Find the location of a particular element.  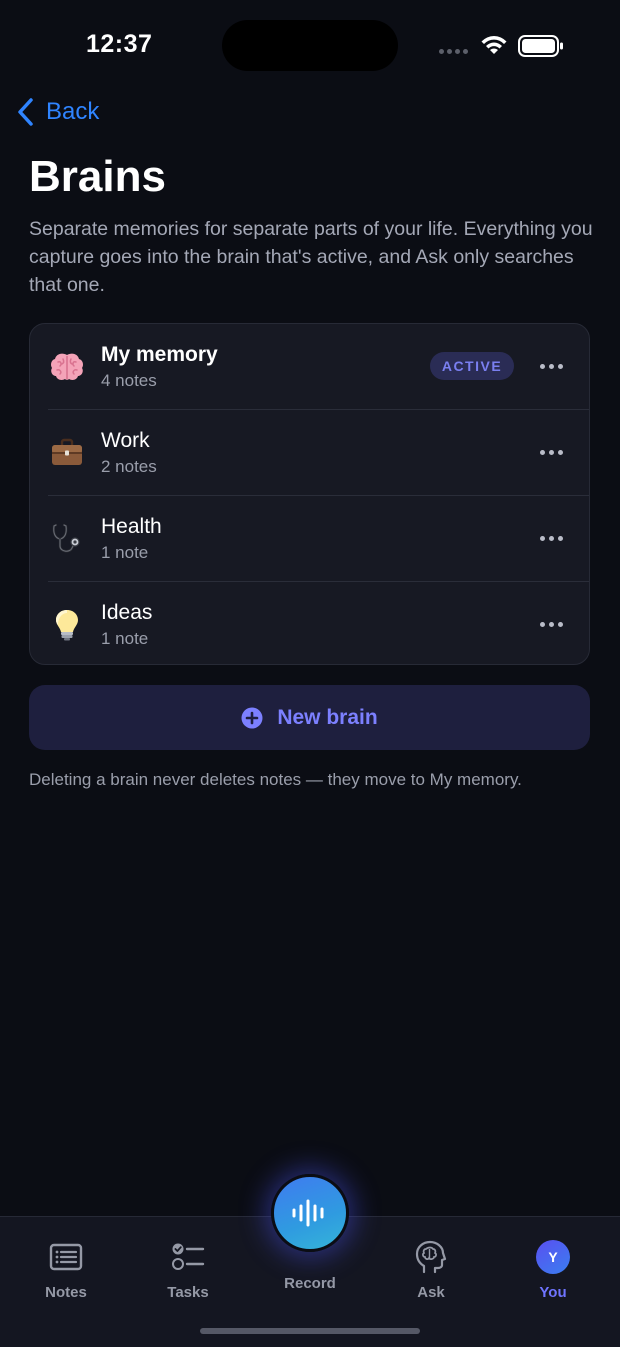

tab-label: Record is located at coordinates (310, 1283).